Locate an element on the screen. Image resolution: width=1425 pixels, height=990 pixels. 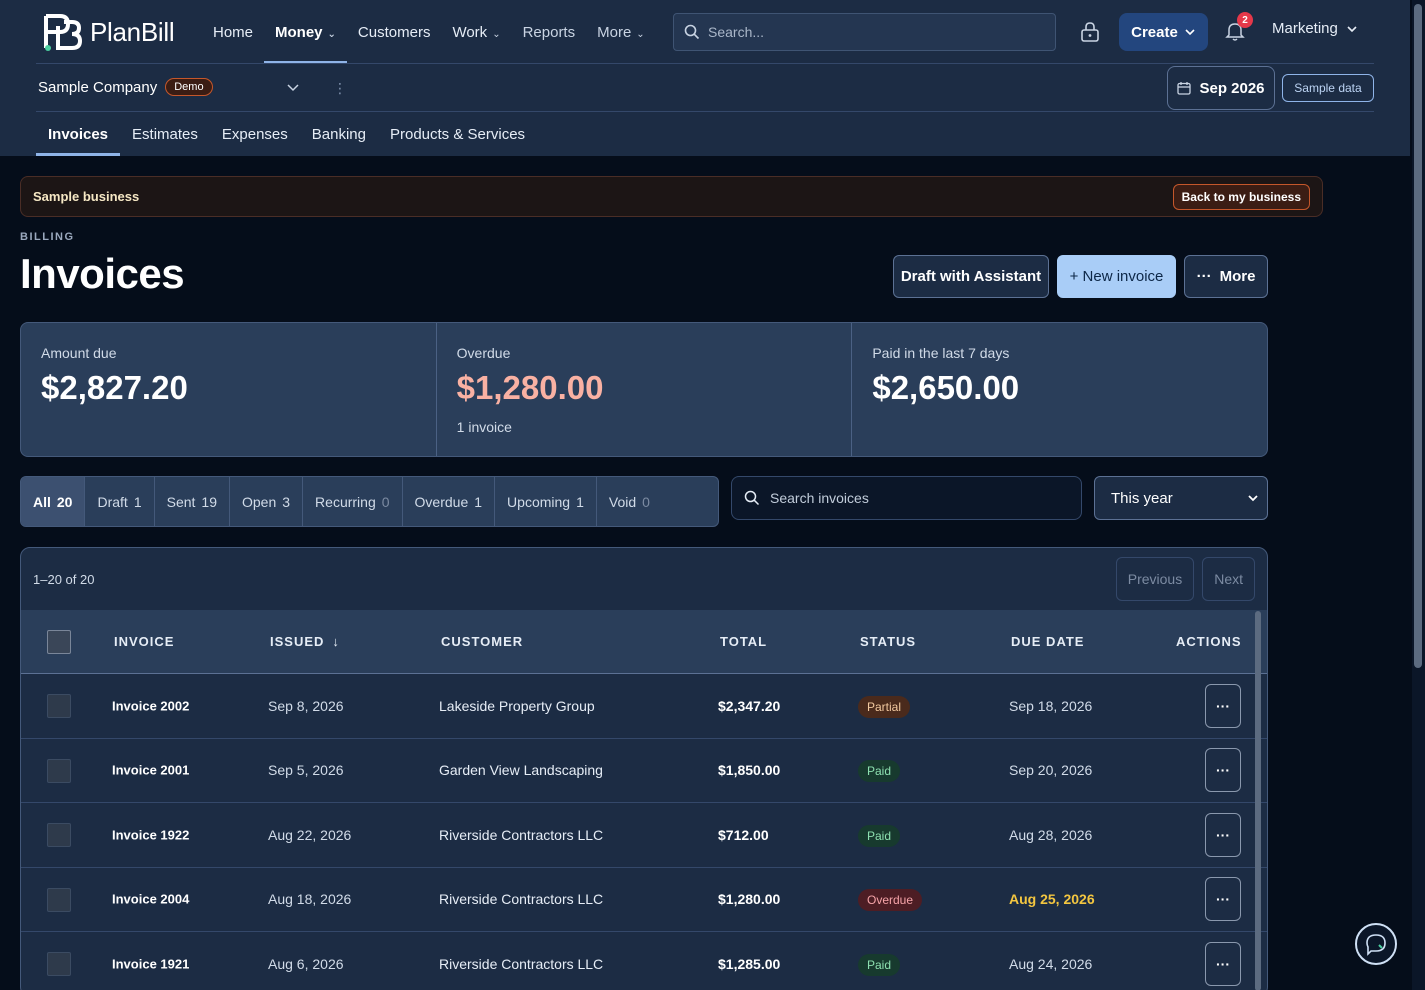
select-all-checkbox is located at coordinates (59, 642).